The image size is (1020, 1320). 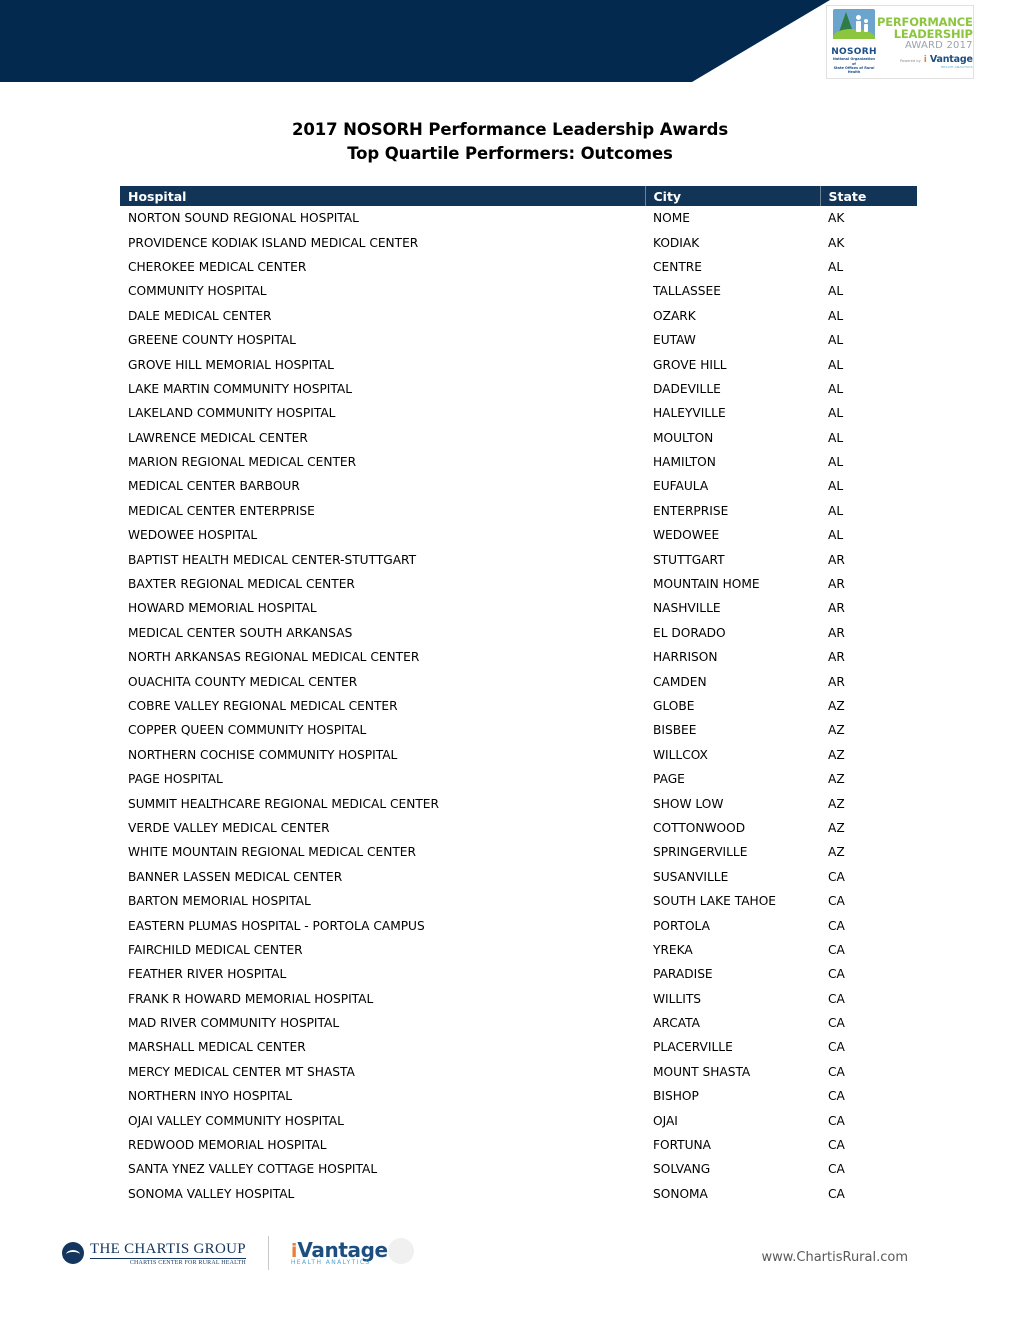 I want to click on cell-city: PARADISE, so click(x=683, y=974).